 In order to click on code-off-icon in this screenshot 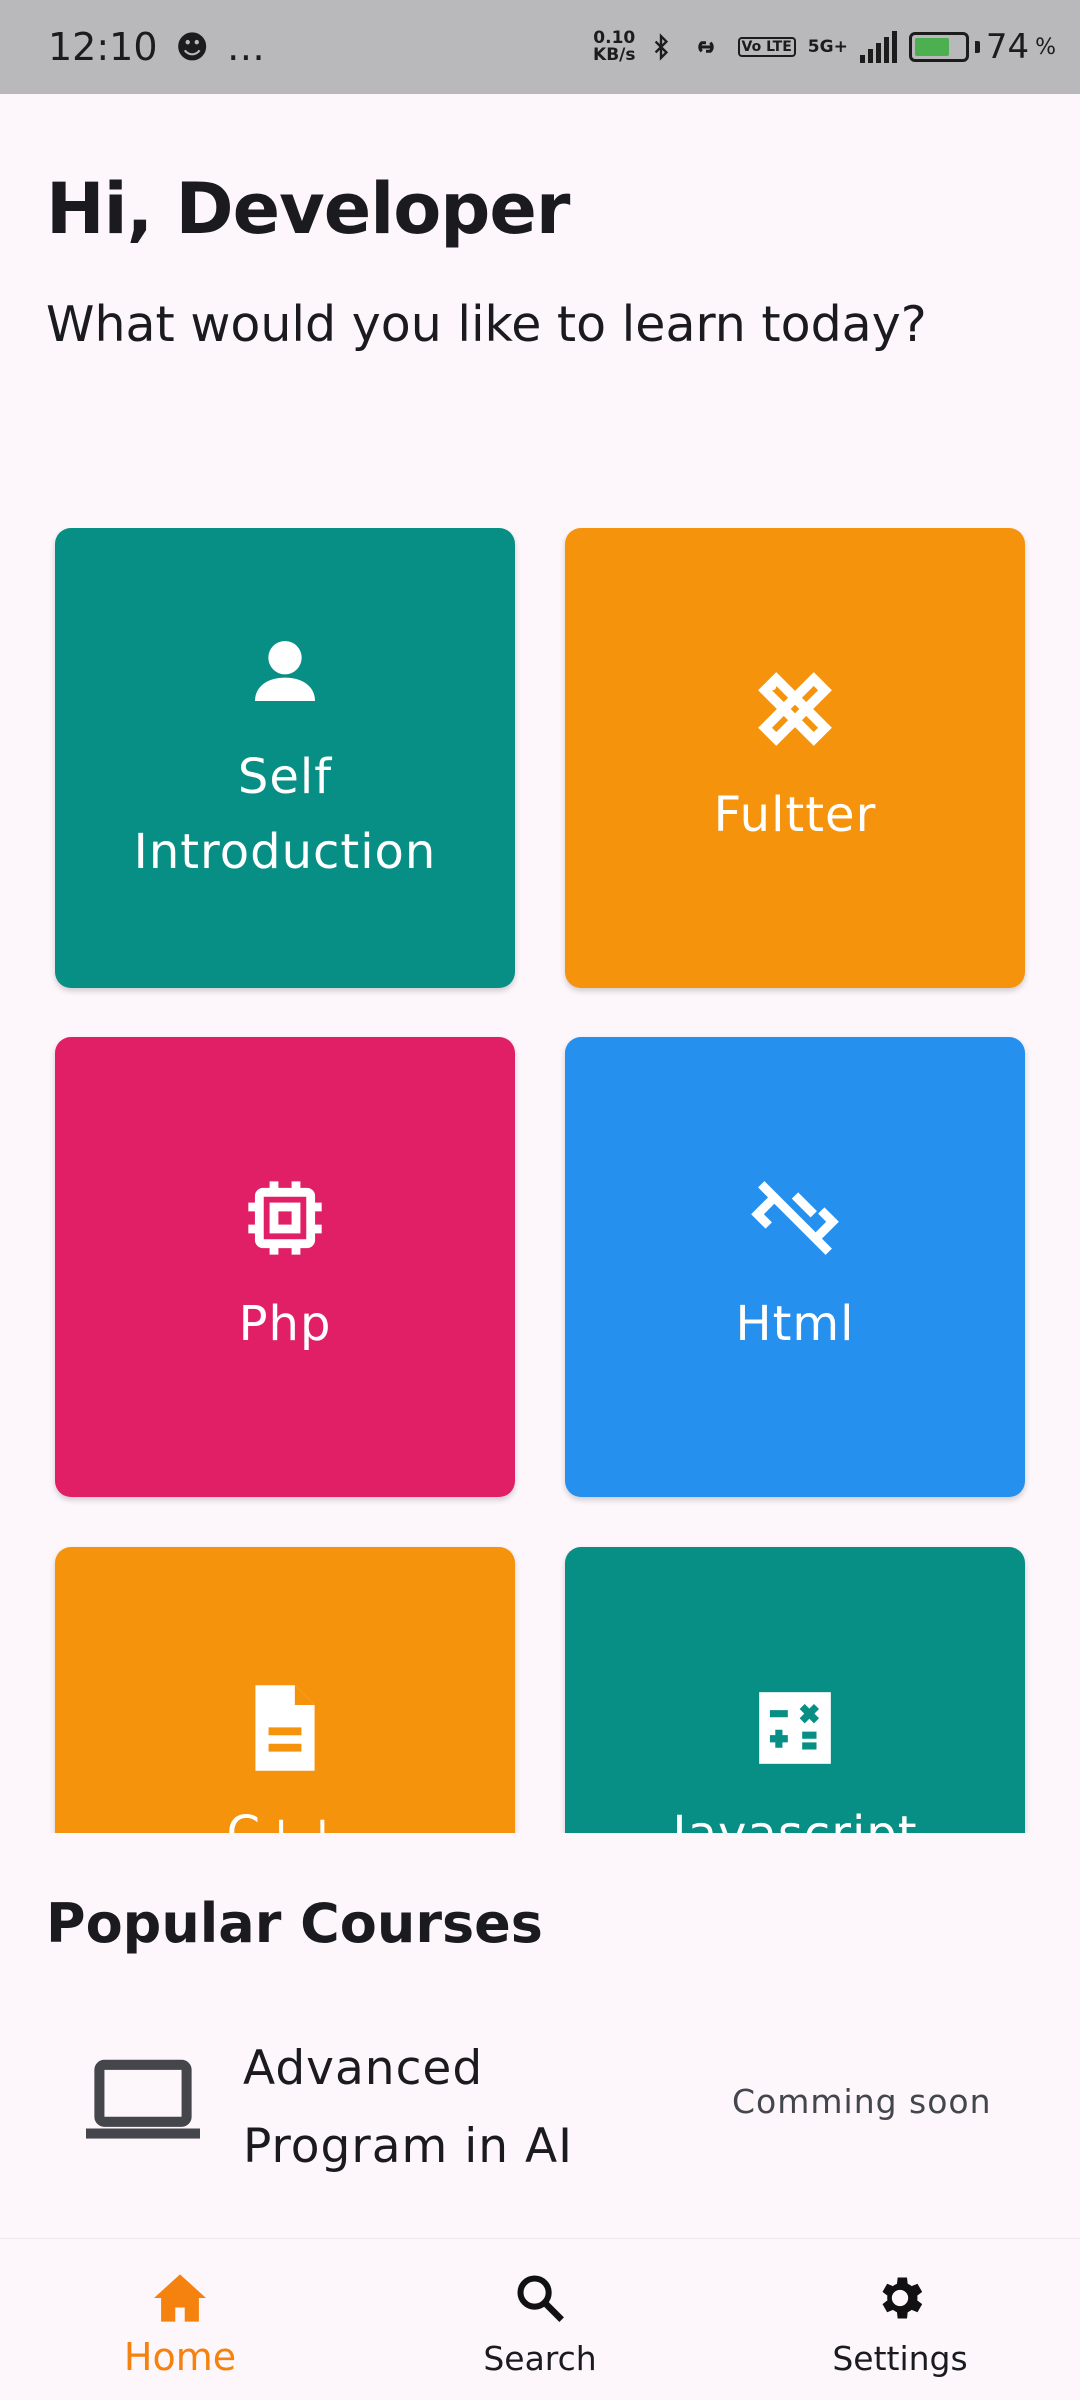, I will do `click(795, 1218)`.